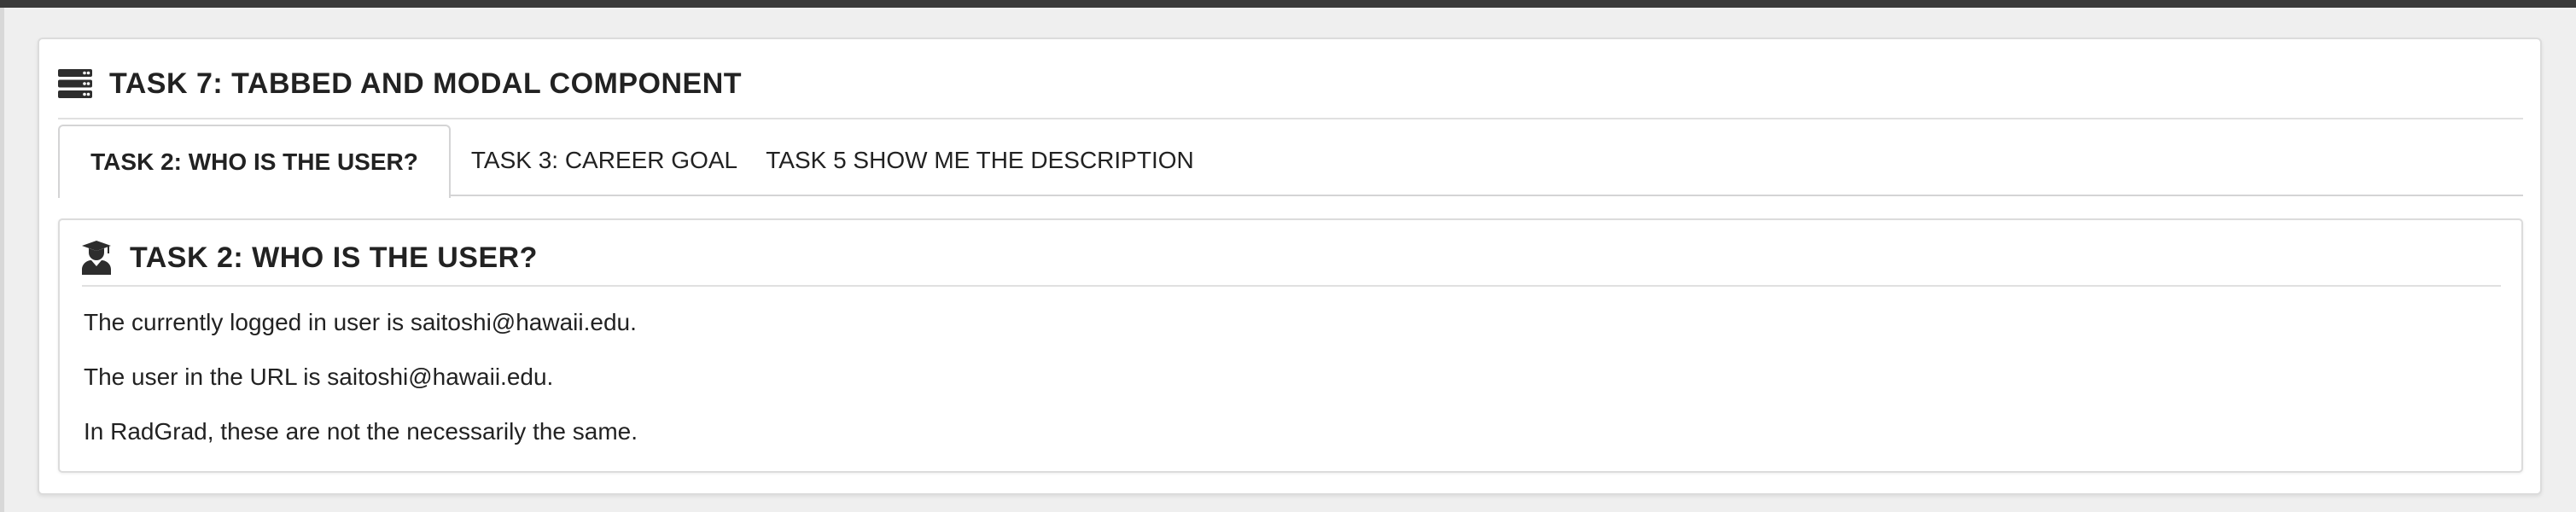  What do you see at coordinates (75, 83) in the screenshot?
I see `server-icon` at bounding box center [75, 83].